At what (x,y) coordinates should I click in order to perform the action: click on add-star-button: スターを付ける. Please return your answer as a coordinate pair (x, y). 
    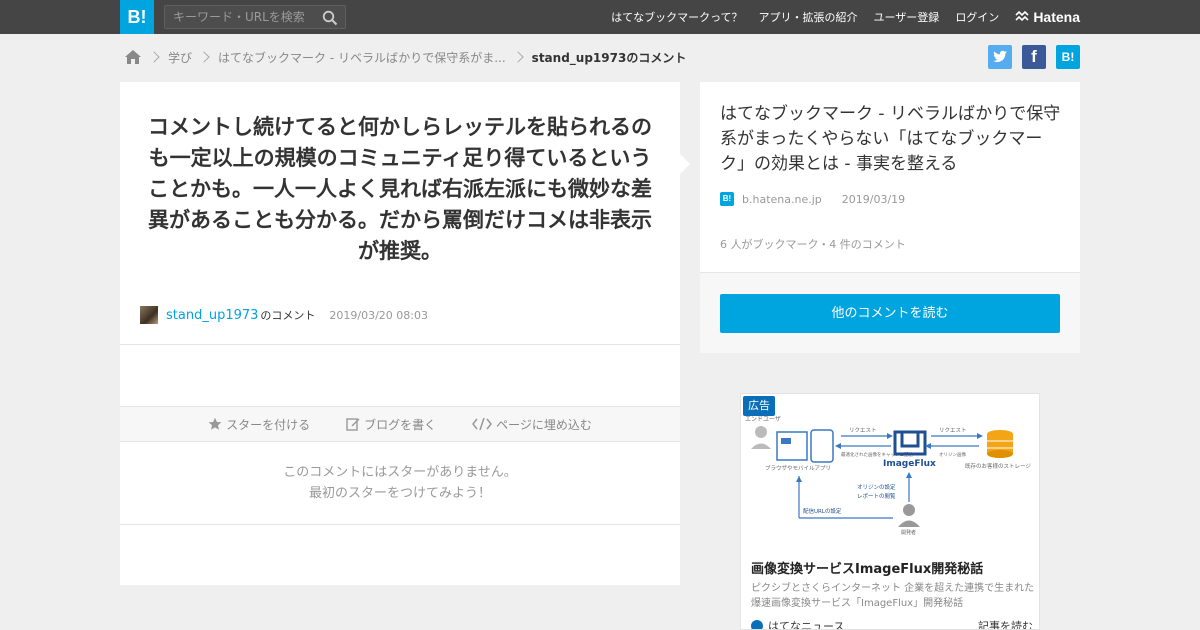
    Looking at the image, I should click on (259, 424).